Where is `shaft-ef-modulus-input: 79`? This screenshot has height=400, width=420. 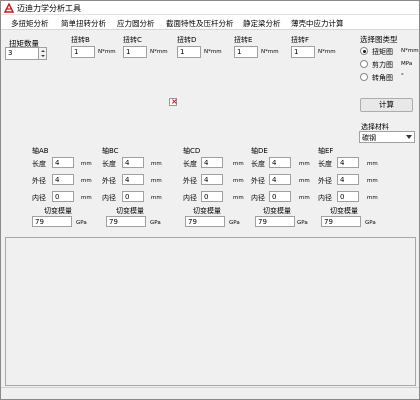
shaft-ef-modulus-input: 79 is located at coordinates (341, 221).